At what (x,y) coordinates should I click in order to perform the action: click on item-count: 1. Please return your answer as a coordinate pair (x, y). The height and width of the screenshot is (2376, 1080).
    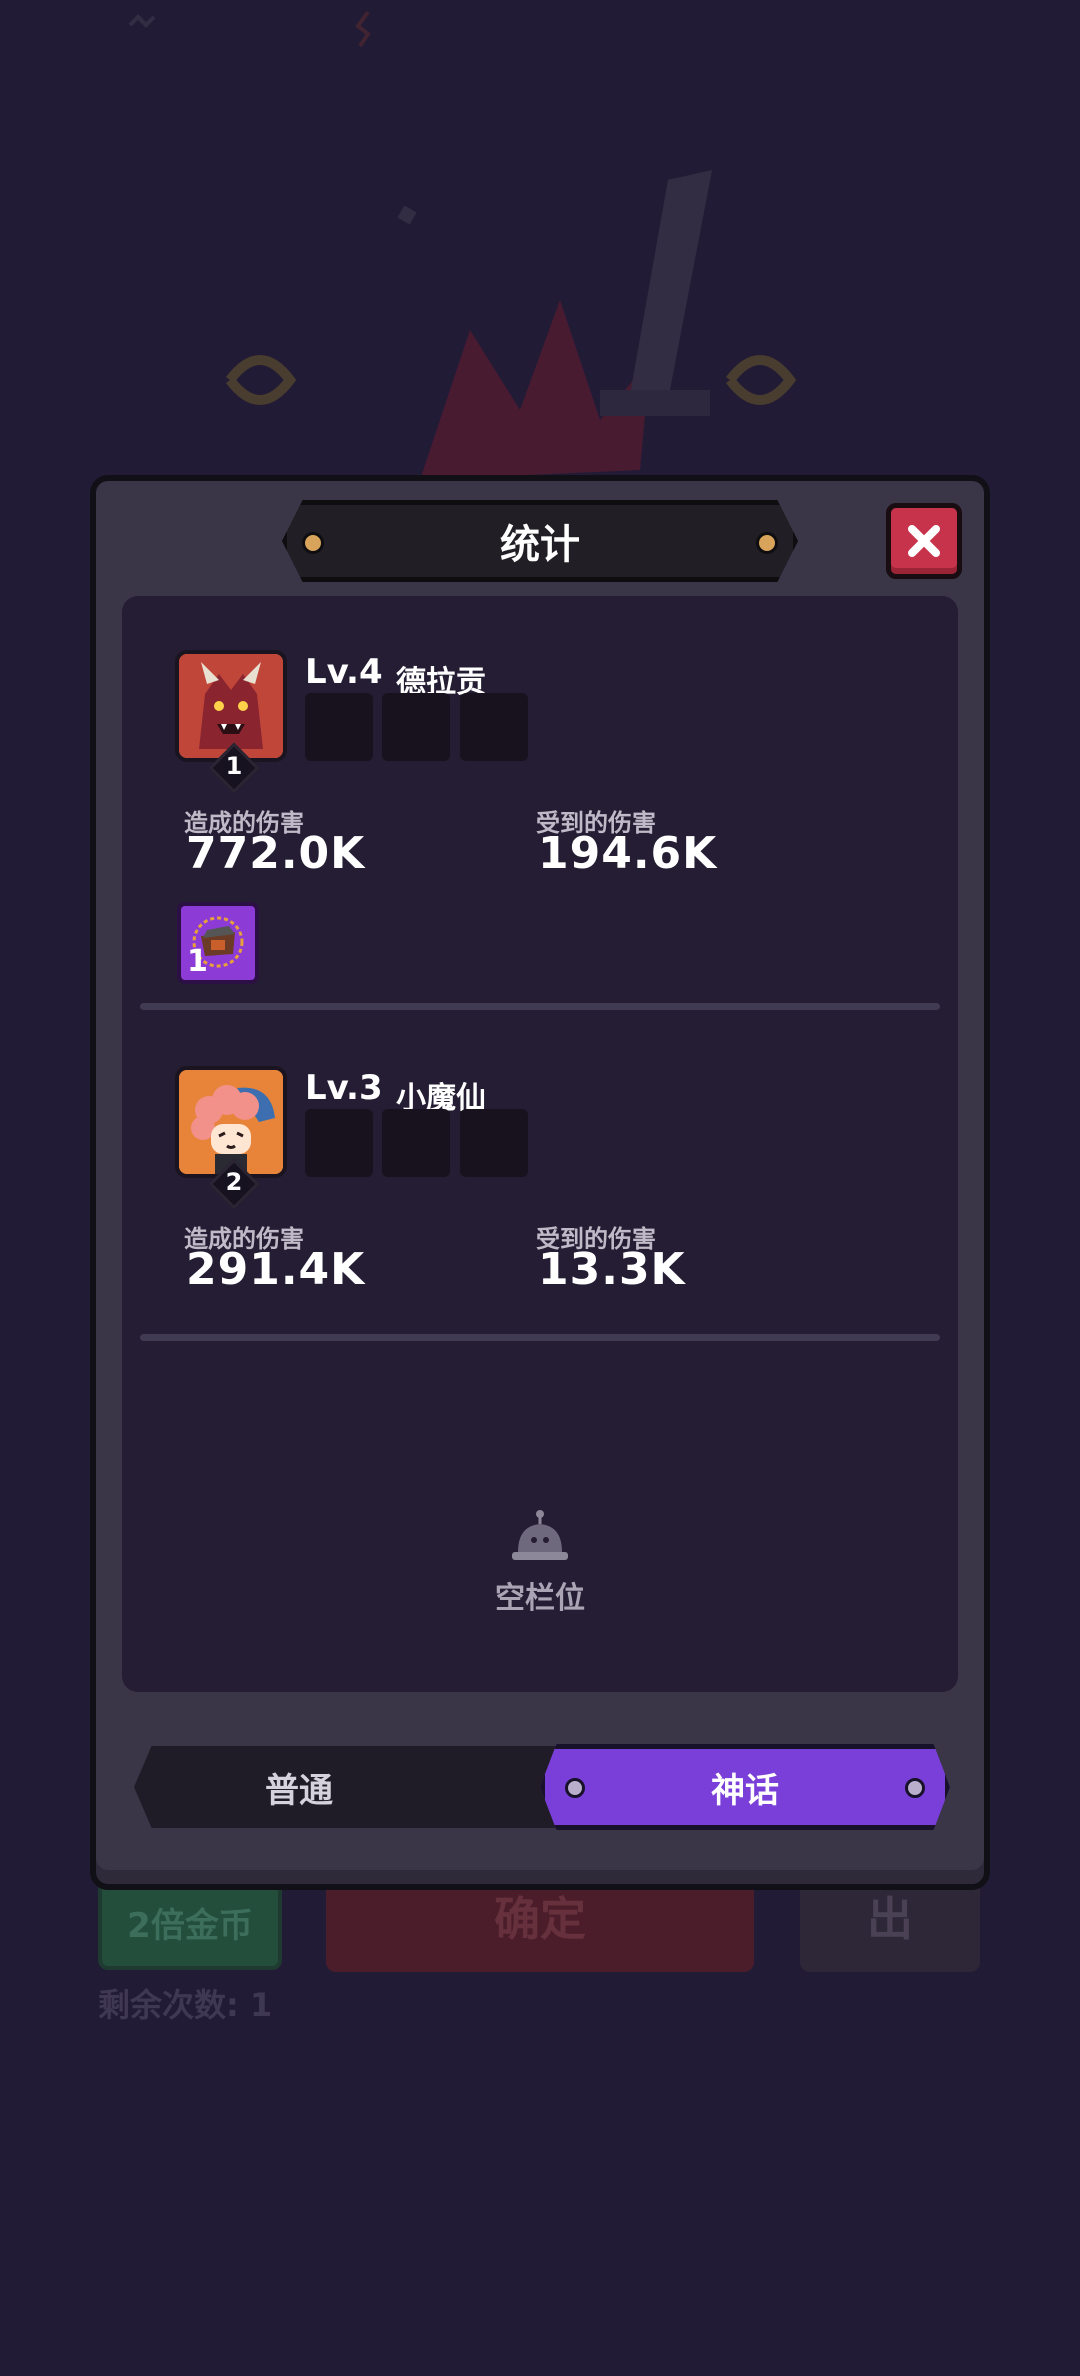
    Looking at the image, I should click on (197, 961).